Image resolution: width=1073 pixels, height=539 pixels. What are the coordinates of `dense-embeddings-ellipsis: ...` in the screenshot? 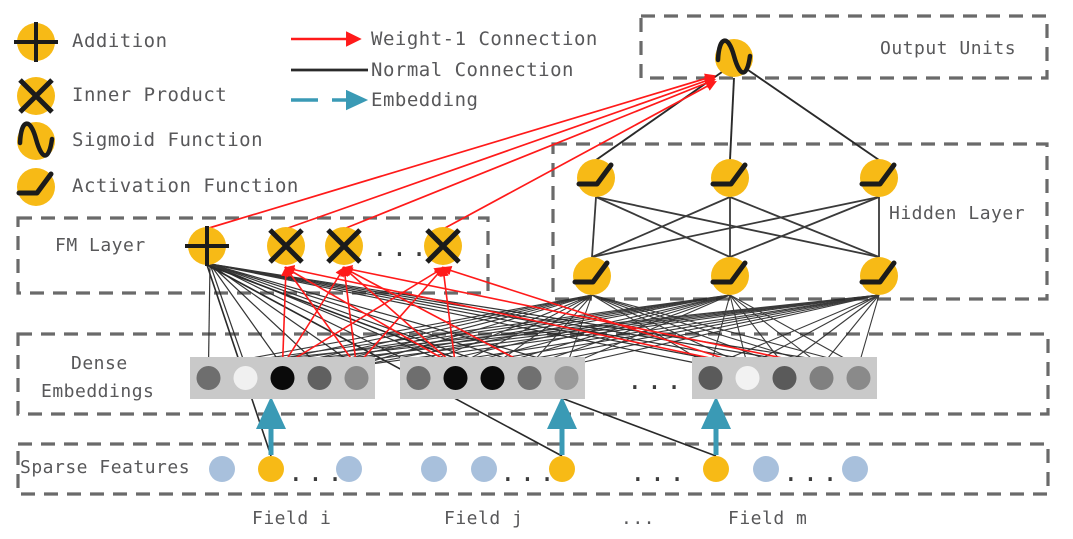 It's located at (656, 381).